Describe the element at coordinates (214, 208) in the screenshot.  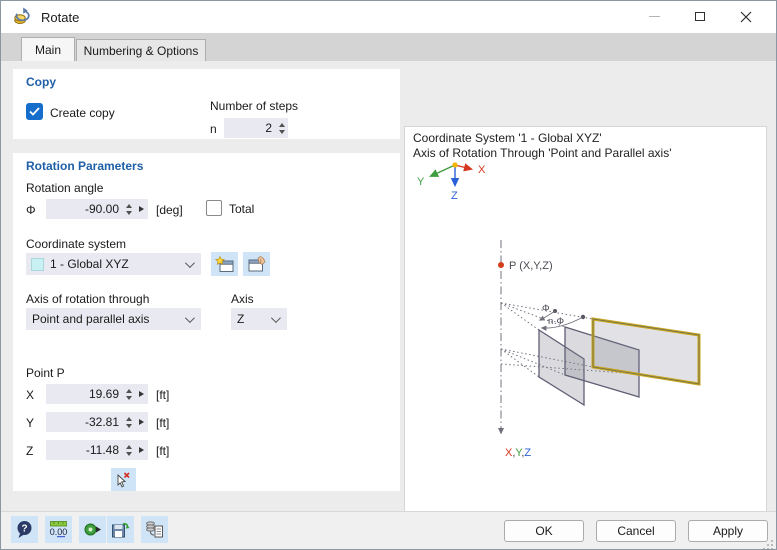
I see `total-checkbox` at that location.